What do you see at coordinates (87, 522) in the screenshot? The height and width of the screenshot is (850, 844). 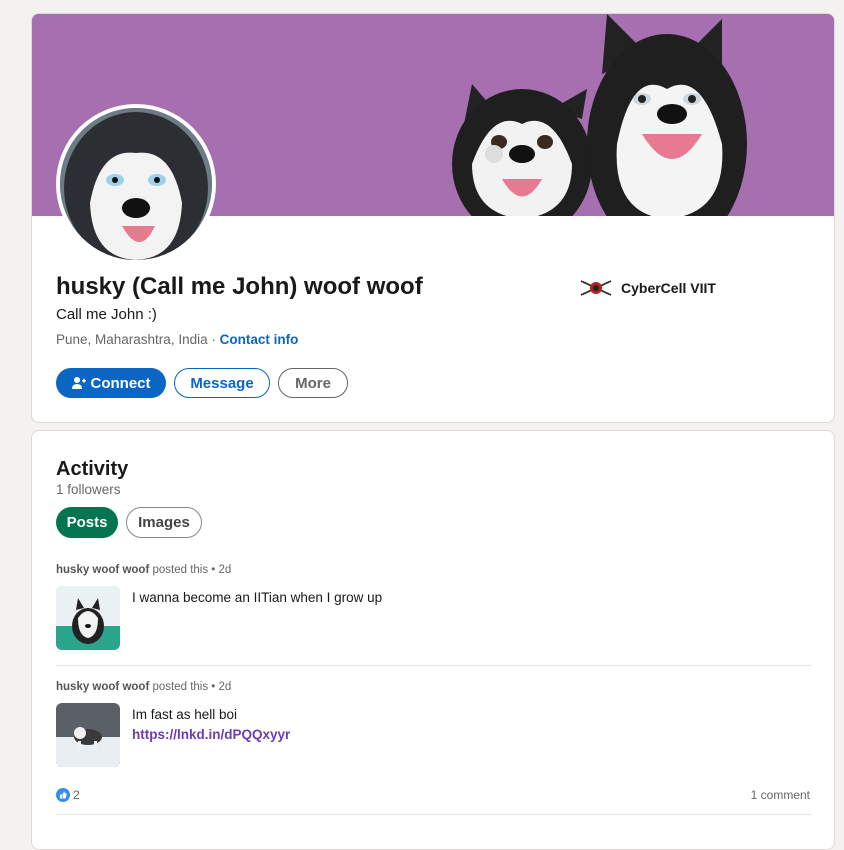 I see `tab-posts: Posts` at bounding box center [87, 522].